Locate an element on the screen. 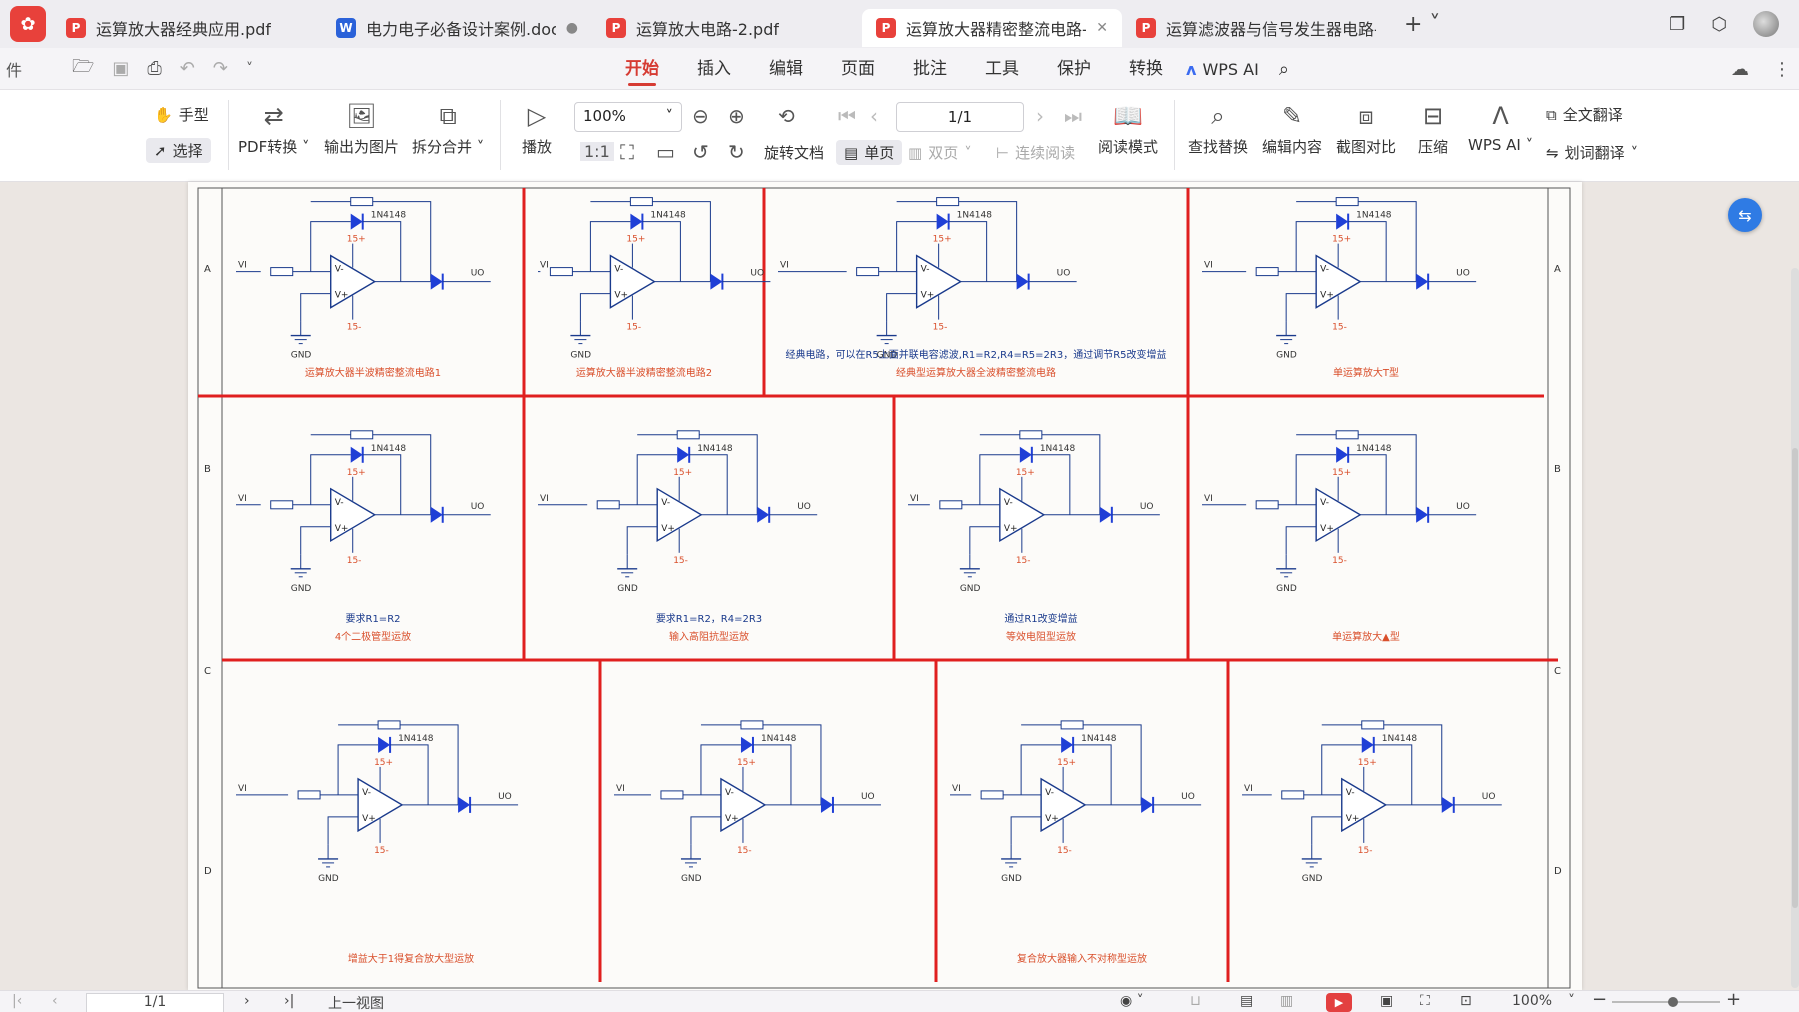 The image size is (1799, 1012). menu-annotate: 批注 is located at coordinates (930, 69).